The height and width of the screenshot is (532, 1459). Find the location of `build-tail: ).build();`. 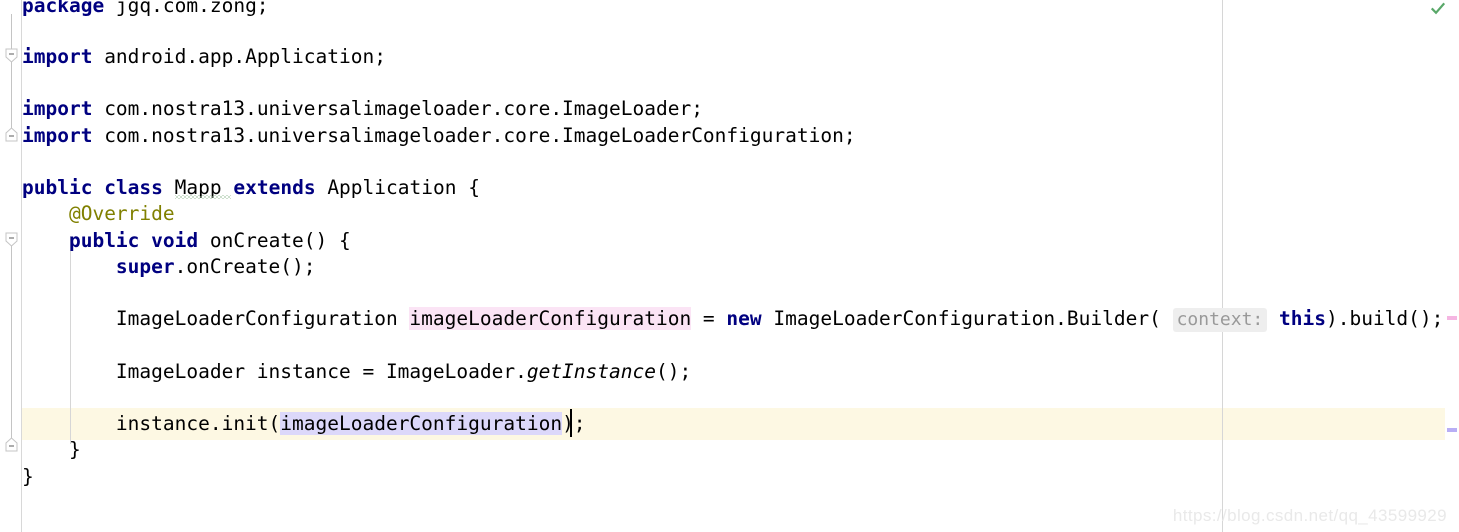

build-tail: ).build(); is located at coordinates (1384, 318).